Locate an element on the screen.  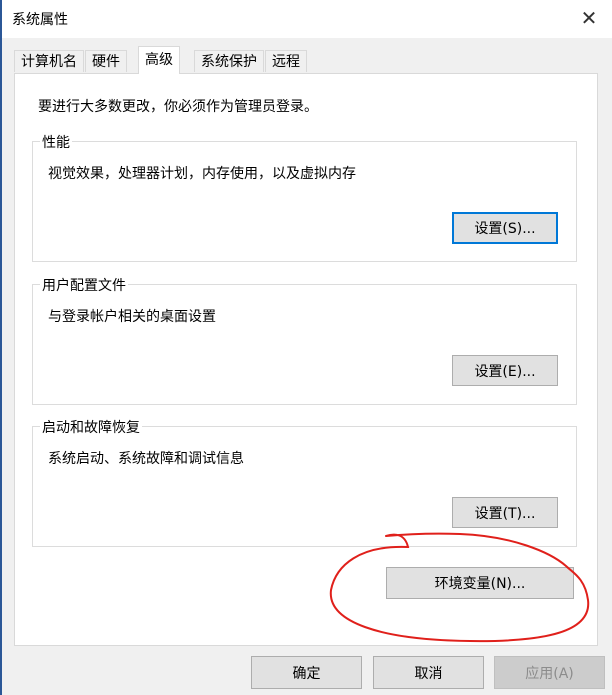
startup-recovery-description: 系统启动、系统故障和调试信息 is located at coordinates (146, 459).